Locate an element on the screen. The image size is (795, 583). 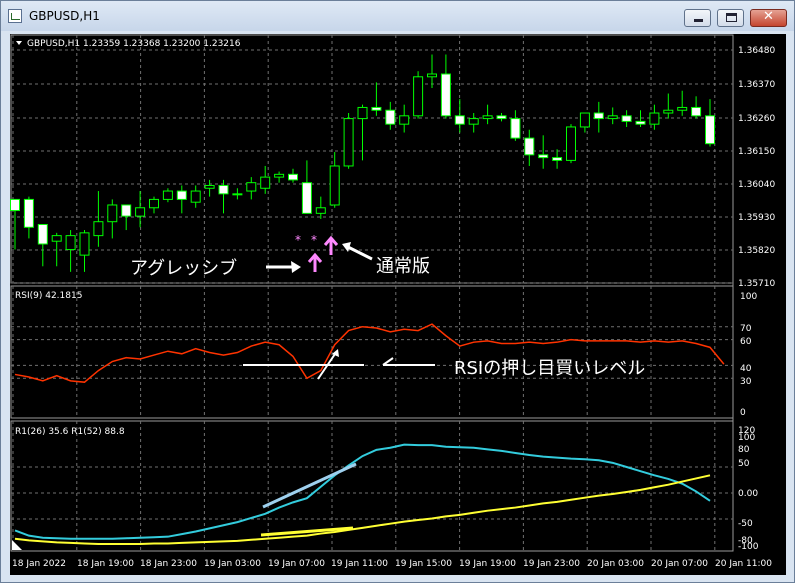
rsi-label: 30 is located at coordinates (746, 382).